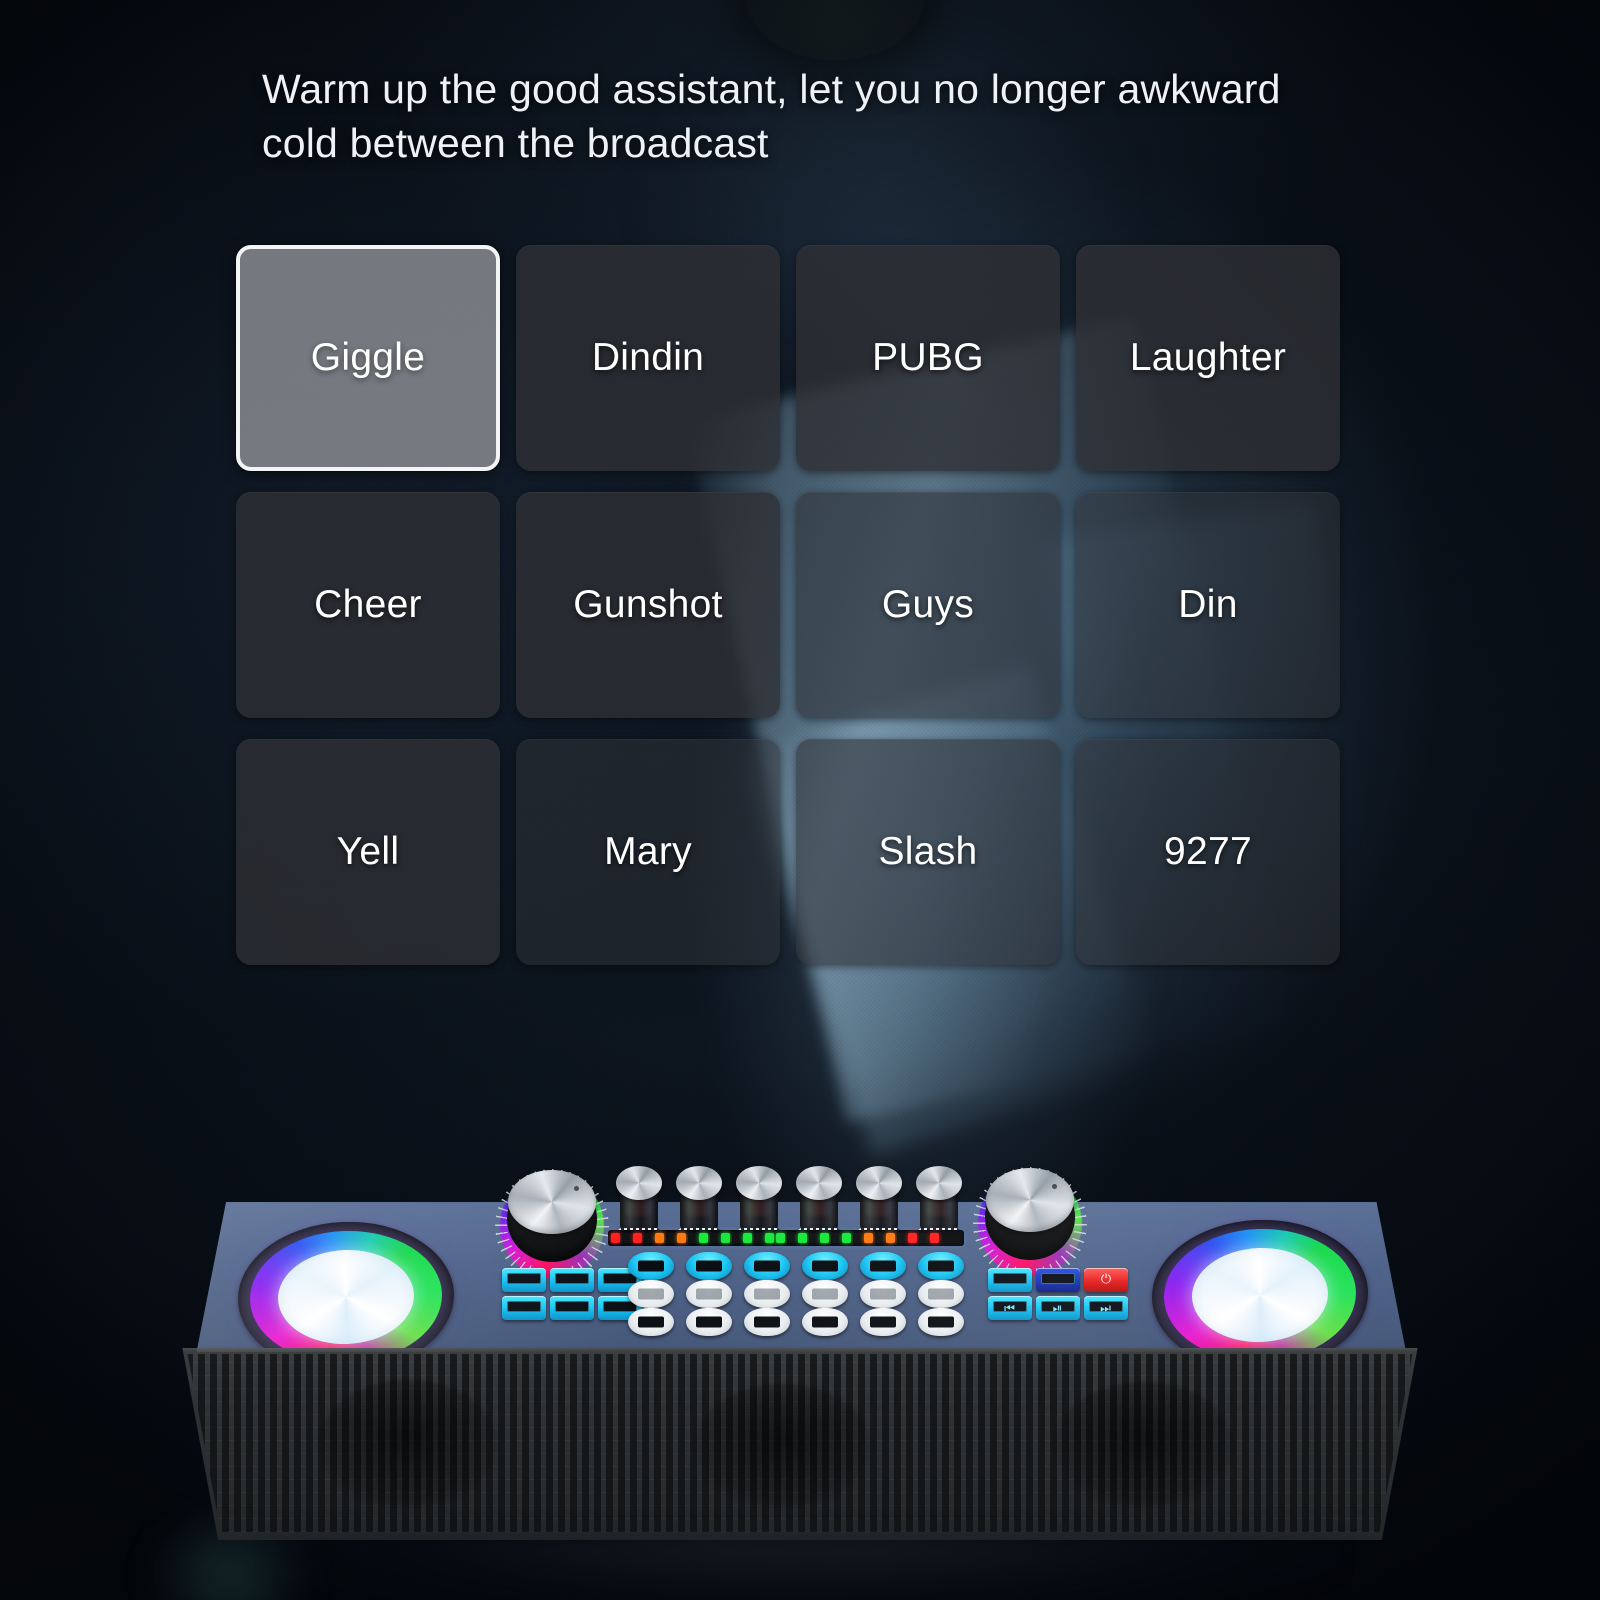 The height and width of the screenshot is (1600, 1600). I want to click on sound-pad-slash: Slash, so click(928, 852).